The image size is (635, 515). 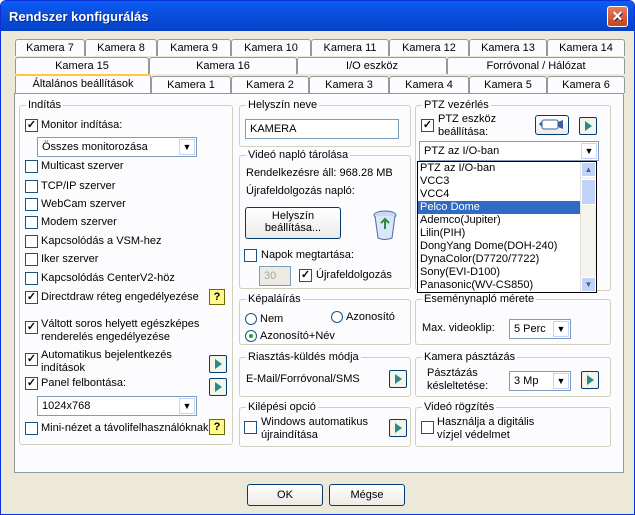 What do you see at coordinates (31, 222) in the screenshot?
I see `modem-checkbox` at bounding box center [31, 222].